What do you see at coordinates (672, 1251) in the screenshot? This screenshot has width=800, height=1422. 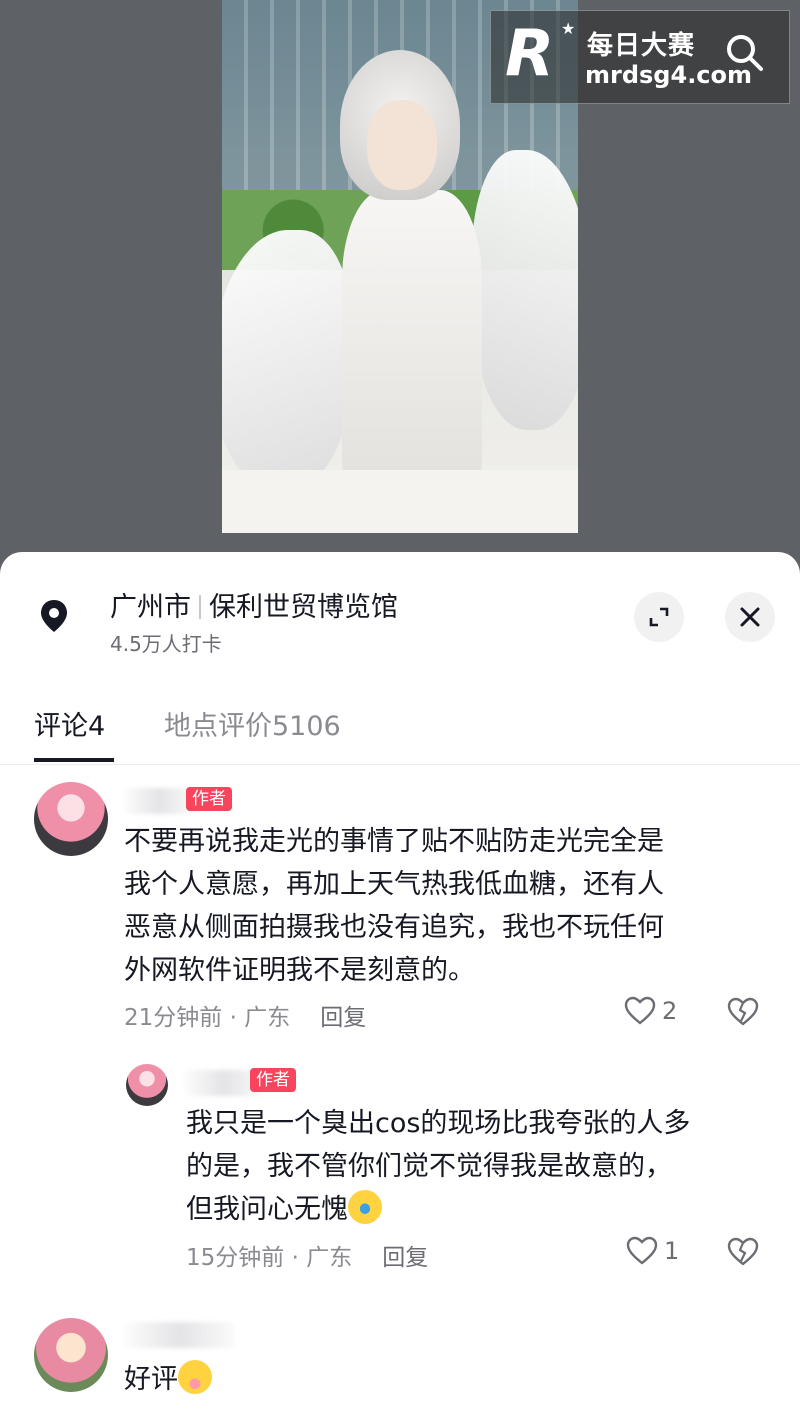 I see `like-count: 1` at bounding box center [672, 1251].